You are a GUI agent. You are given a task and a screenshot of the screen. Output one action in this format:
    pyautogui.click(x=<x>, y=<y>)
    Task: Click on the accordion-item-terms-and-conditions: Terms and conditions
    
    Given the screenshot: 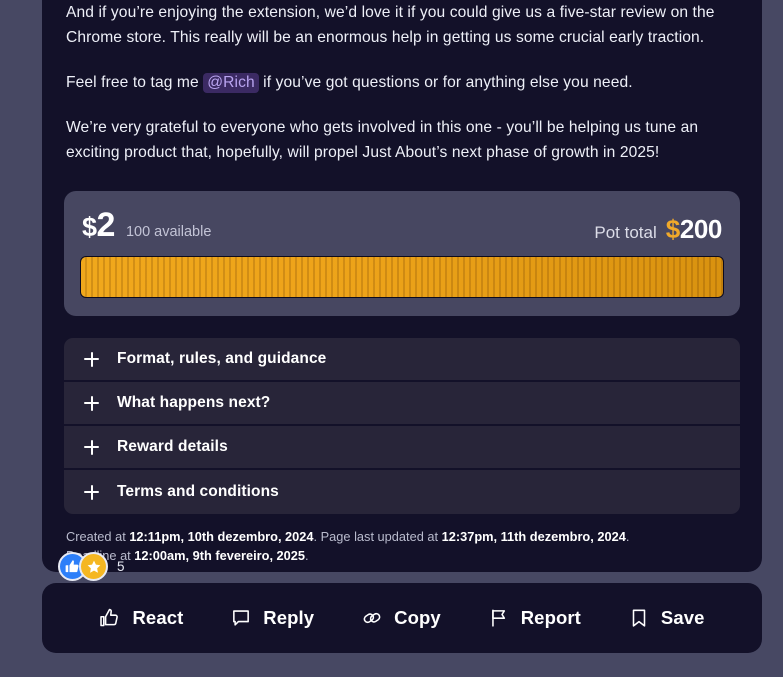 What is the action you would take?
    pyautogui.click(x=402, y=492)
    